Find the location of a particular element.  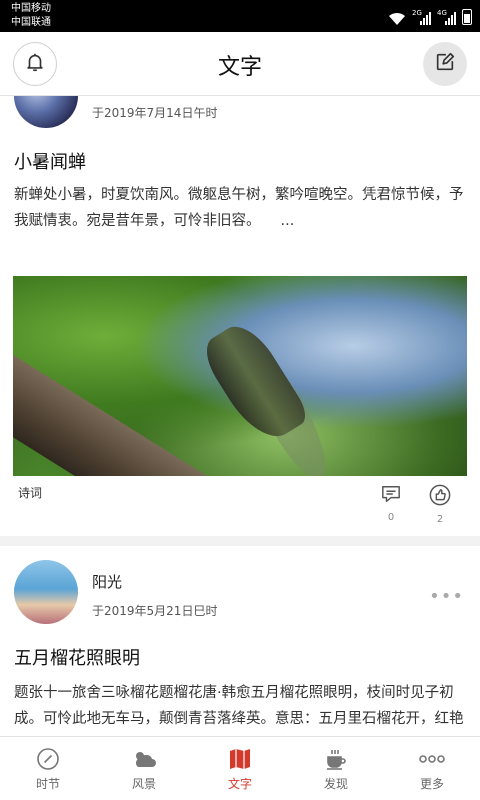

status-icons: 2G 4G is located at coordinates (430, 16).